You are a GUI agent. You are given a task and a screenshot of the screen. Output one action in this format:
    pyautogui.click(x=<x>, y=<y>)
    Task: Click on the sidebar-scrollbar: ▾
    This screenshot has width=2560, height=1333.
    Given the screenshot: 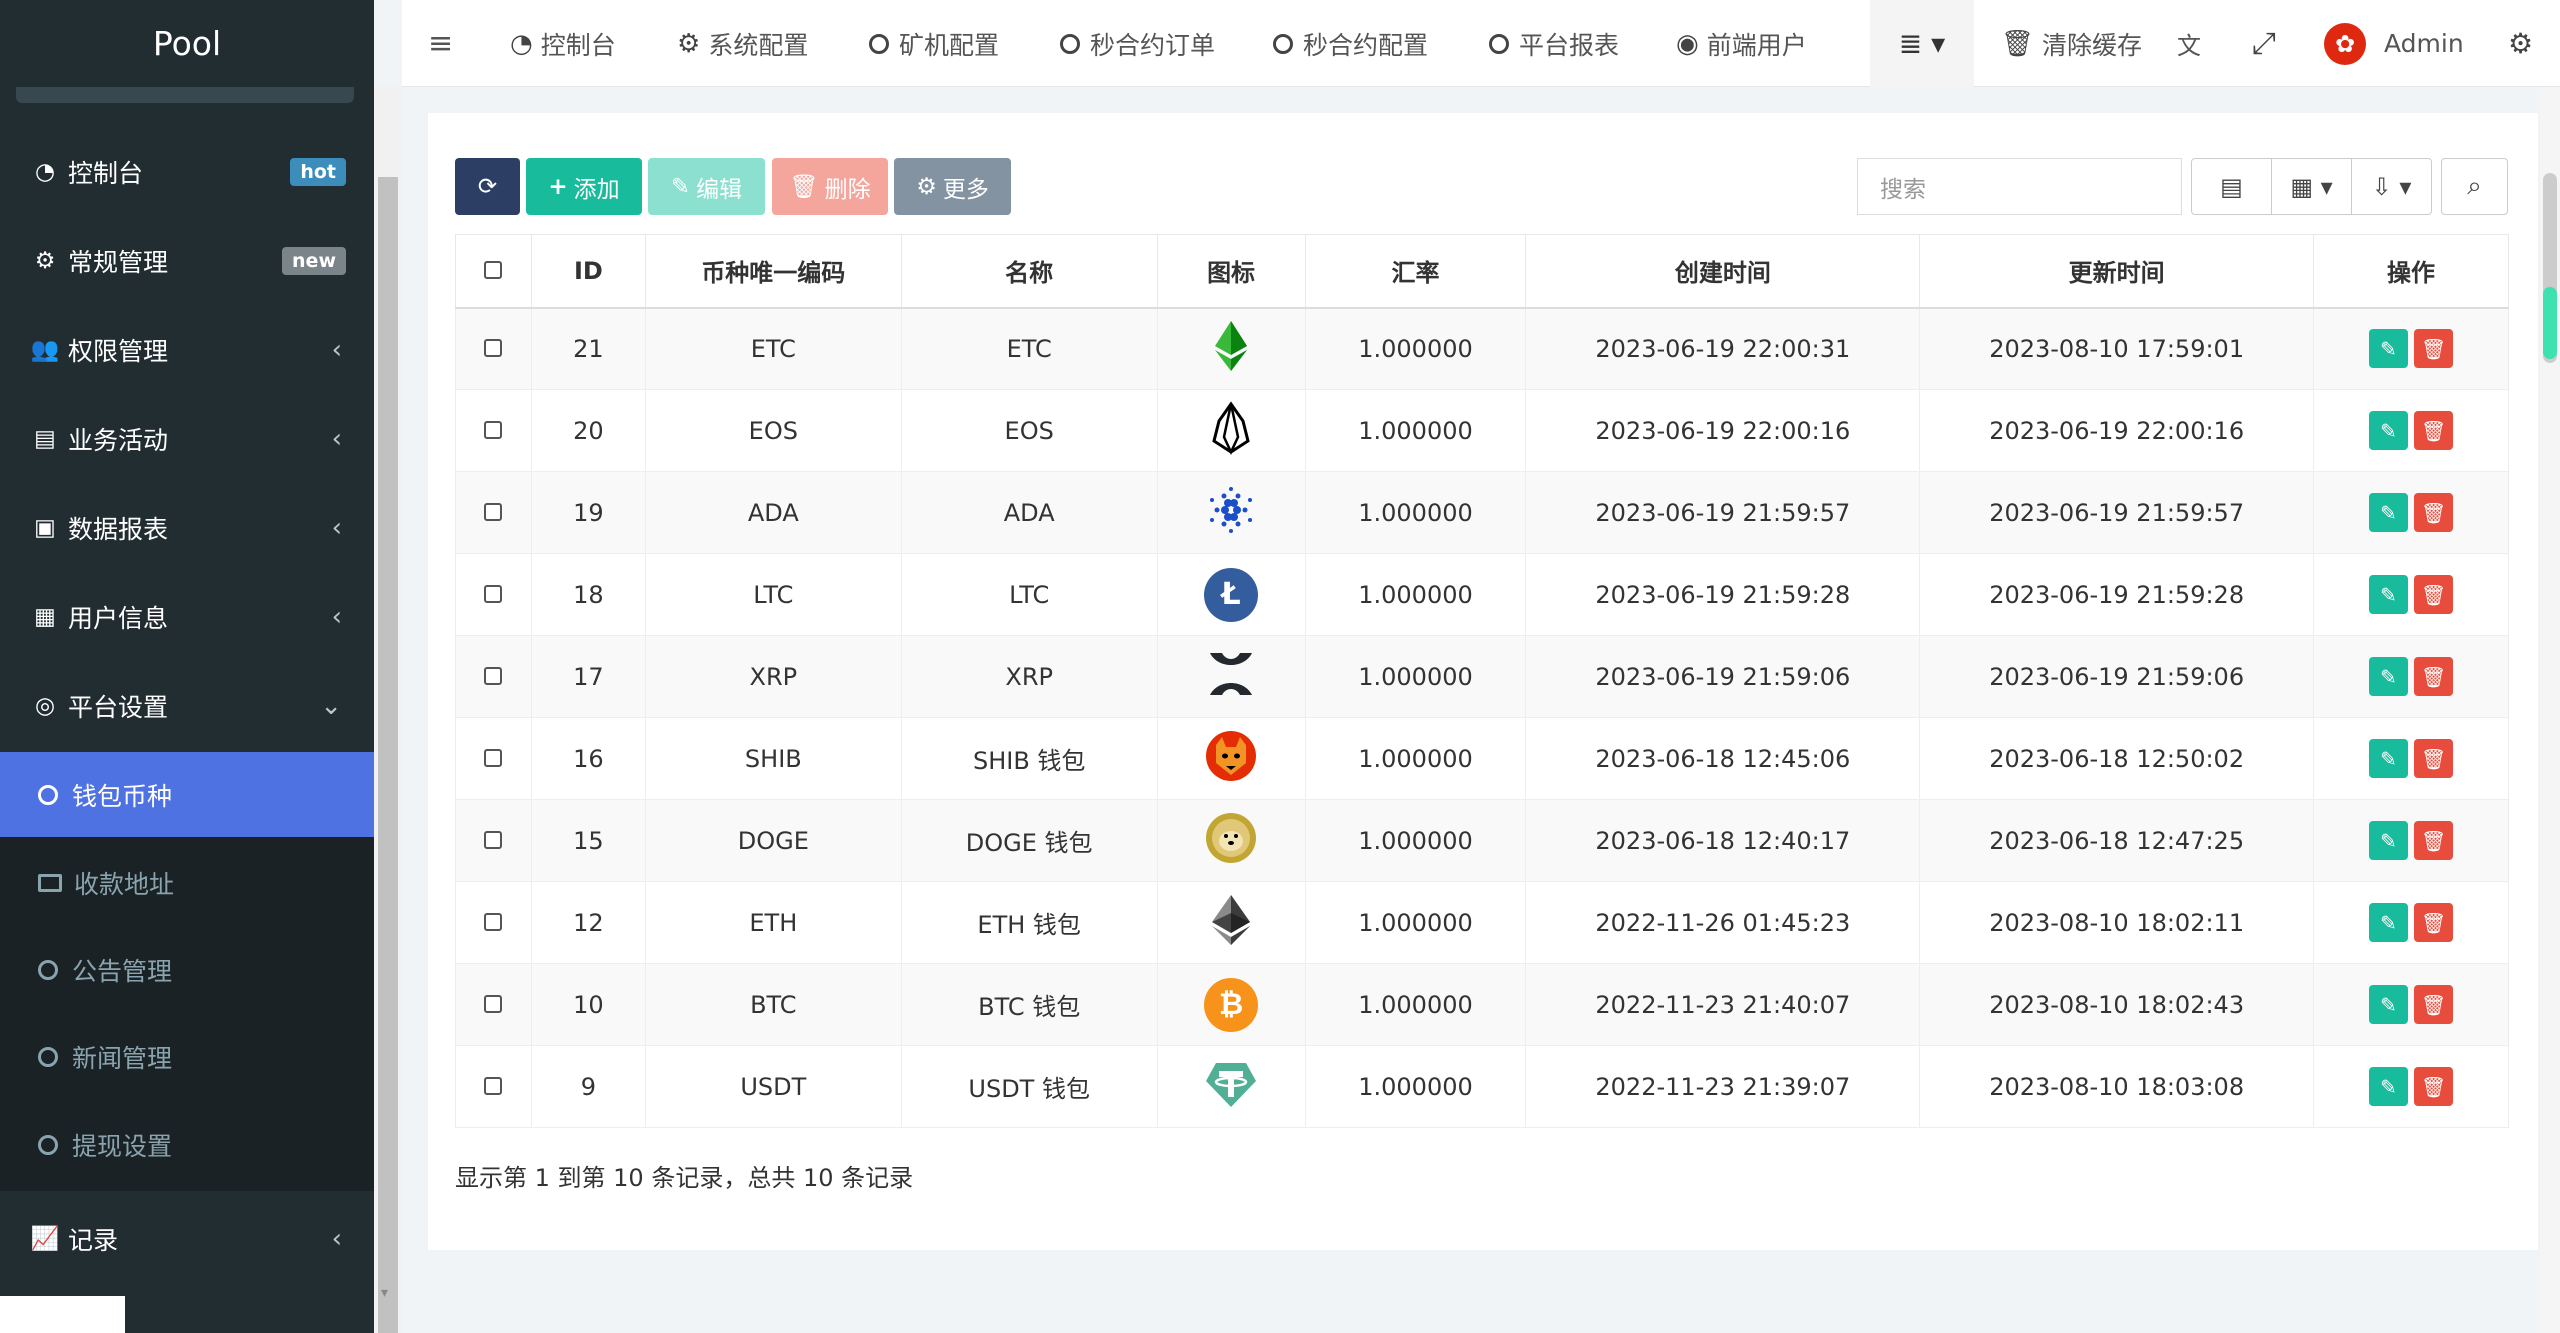 What is the action you would take?
    pyautogui.click(x=388, y=710)
    